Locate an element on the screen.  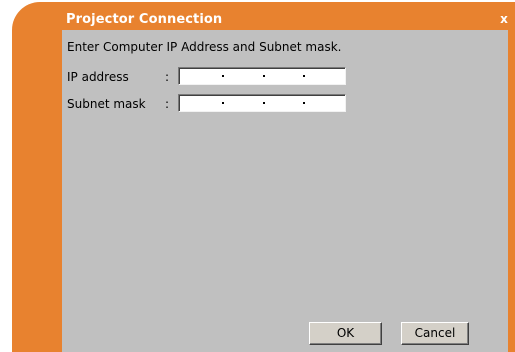
subnet-mask-input is located at coordinates (262, 103).